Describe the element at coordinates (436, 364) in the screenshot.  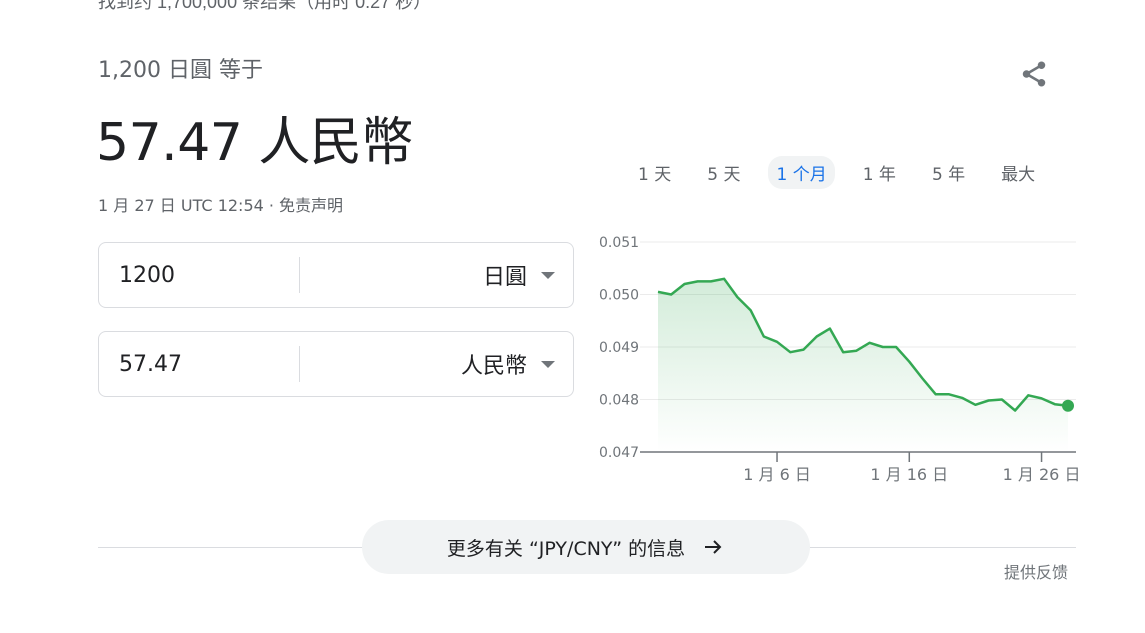
I see `to-currency-select: 人民幣` at that location.